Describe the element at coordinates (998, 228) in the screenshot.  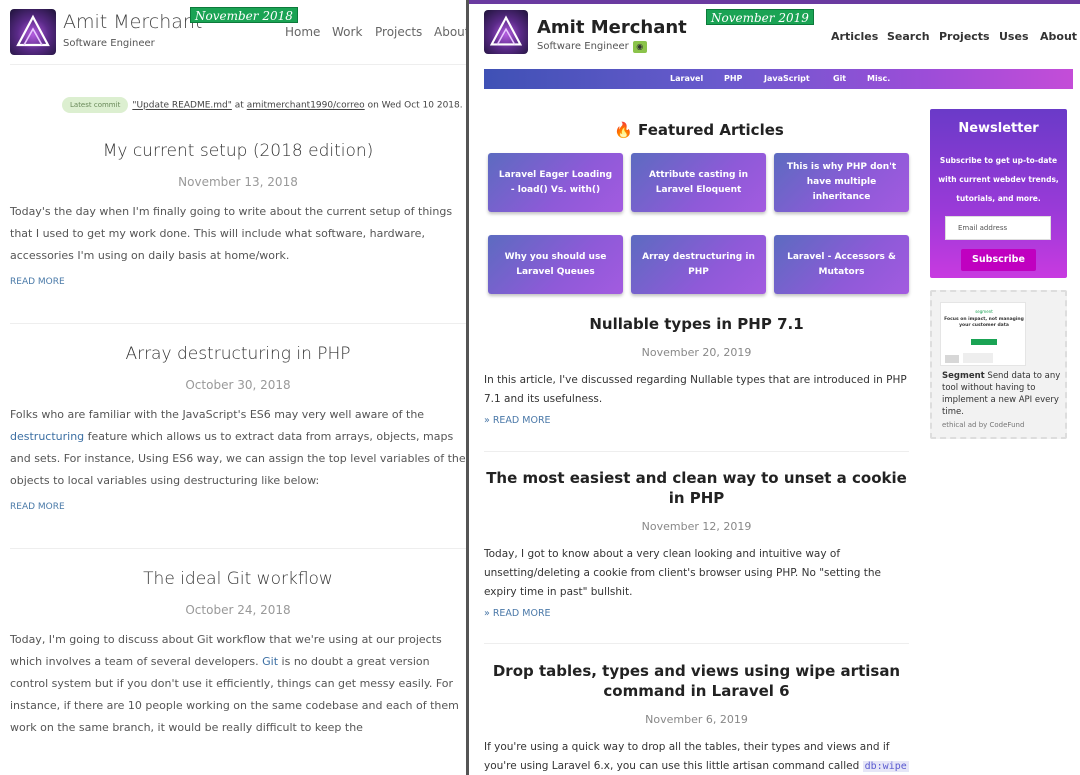
I see `email-field: Email address` at that location.